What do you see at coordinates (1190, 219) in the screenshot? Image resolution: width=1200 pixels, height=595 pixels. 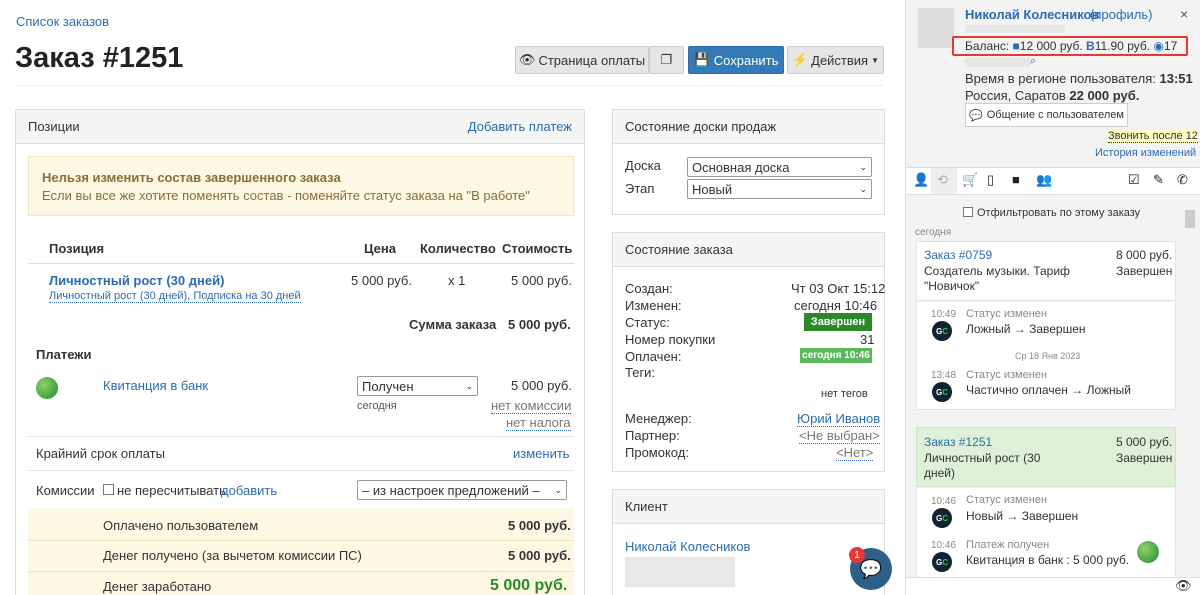 I see `scrollbar` at bounding box center [1190, 219].